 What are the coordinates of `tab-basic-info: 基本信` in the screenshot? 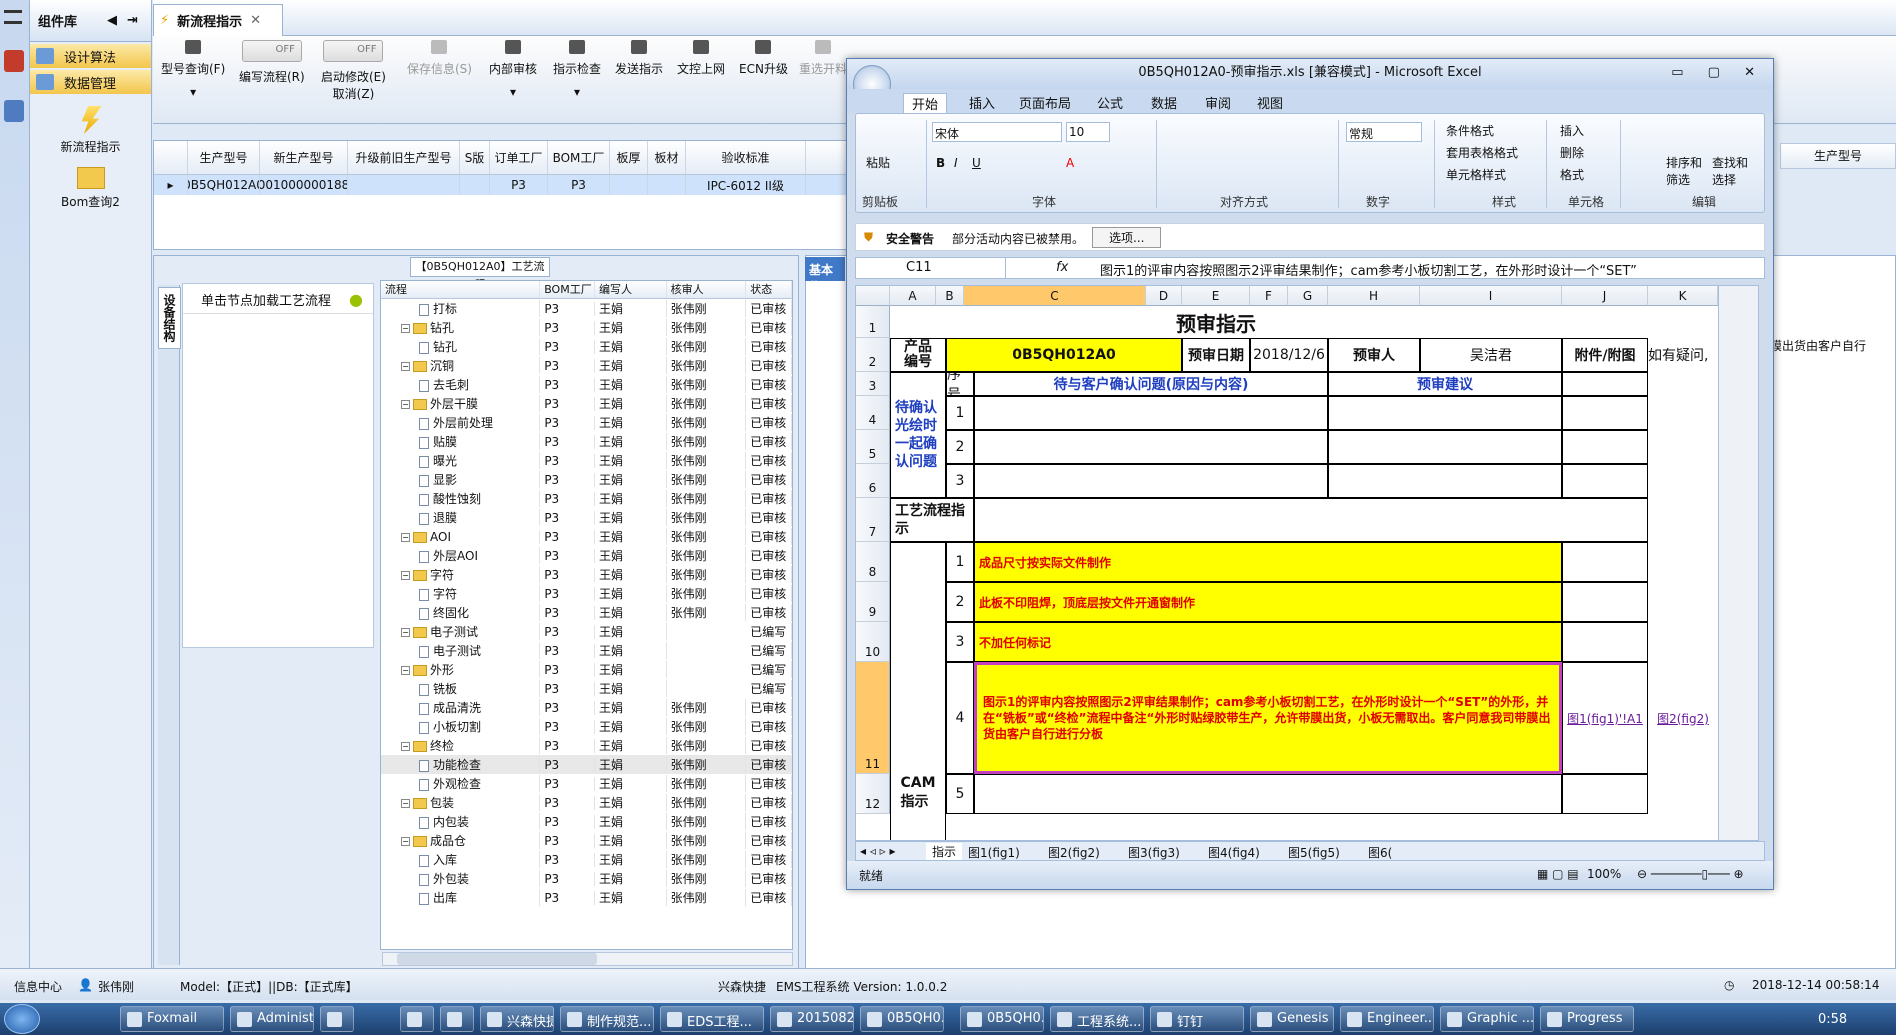 It's located at (825, 275).